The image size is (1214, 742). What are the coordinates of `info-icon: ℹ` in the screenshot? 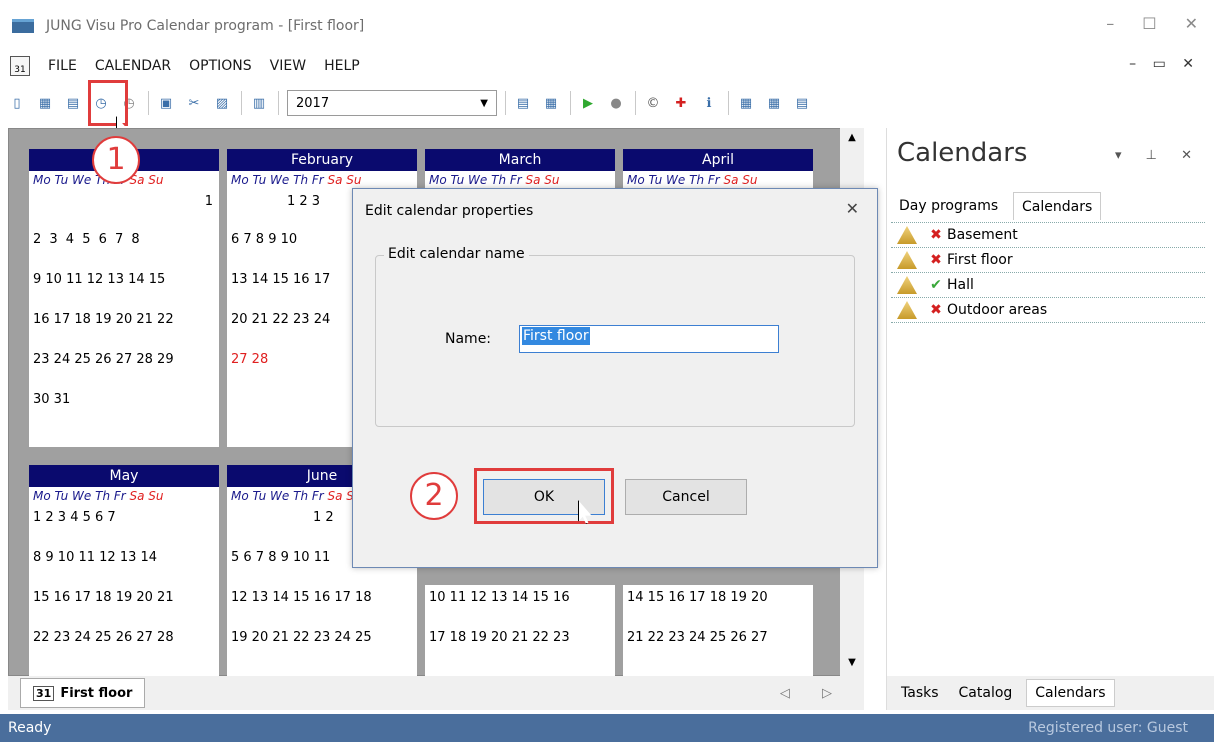 It's located at (709, 103).